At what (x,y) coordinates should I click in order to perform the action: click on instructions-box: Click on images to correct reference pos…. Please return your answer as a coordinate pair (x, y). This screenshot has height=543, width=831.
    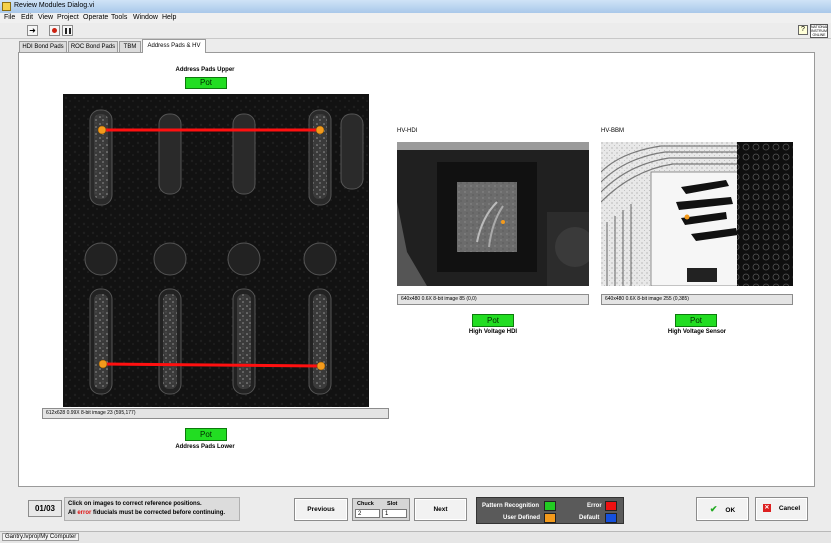
    Looking at the image, I should click on (152, 509).